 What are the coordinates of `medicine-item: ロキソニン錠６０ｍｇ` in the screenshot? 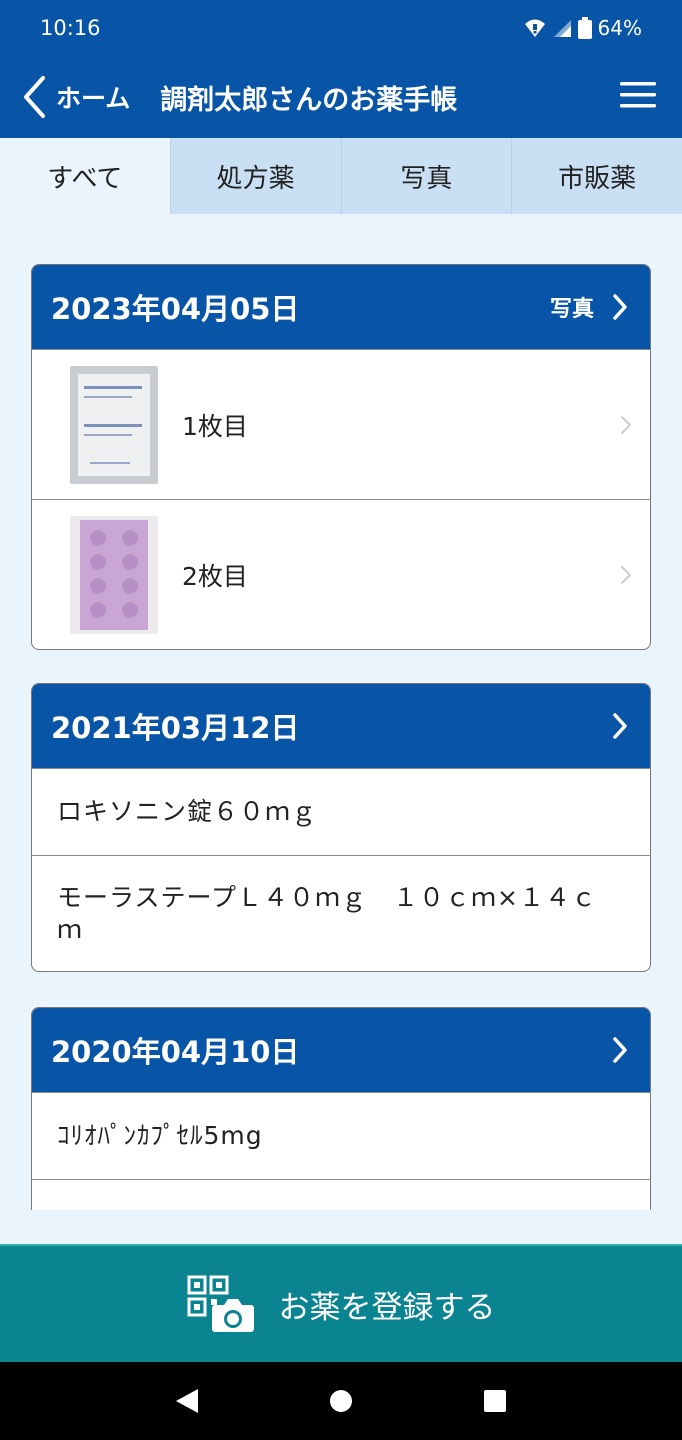 It's located at (341, 811).